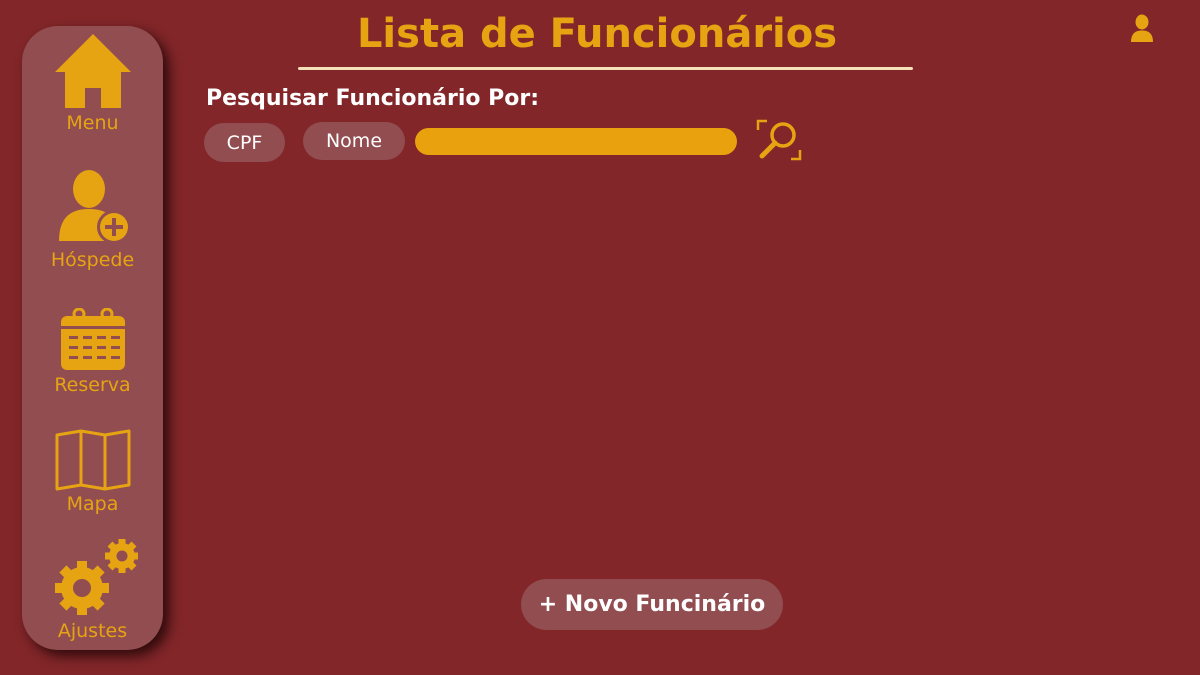 This screenshot has height=675, width=1200. I want to click on sidebar: Menu Hóspede Reserva Mapa Ajustes, so click(92, 338).